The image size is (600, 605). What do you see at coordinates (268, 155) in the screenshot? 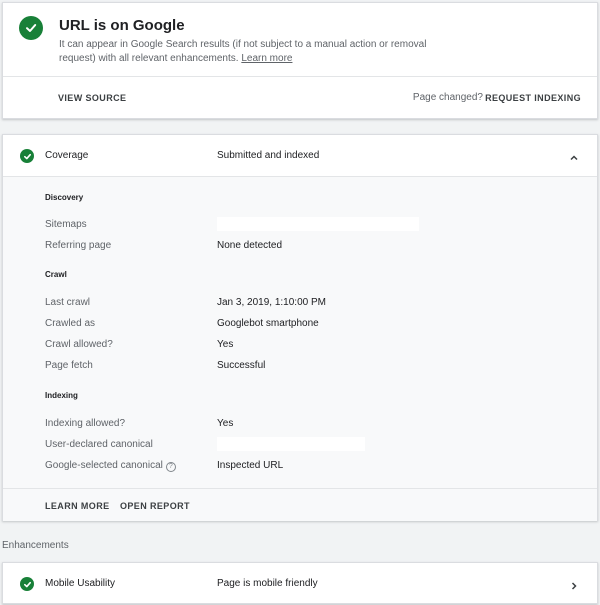
I see `coverage-value: Submitted and indexed` at bounding box center [268, 155].